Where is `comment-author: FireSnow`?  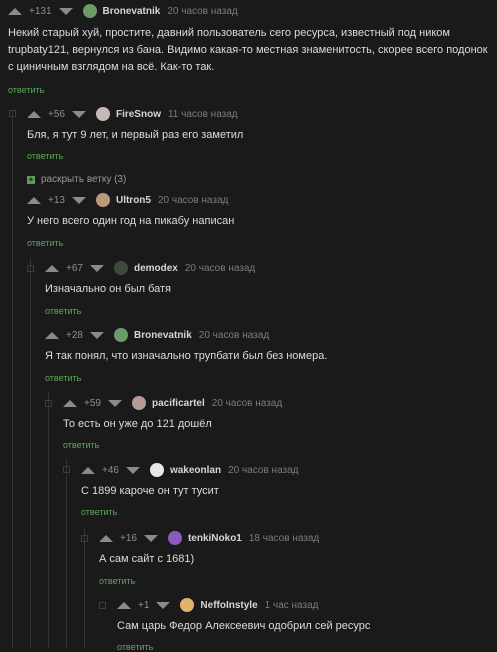
comment-author: FireSnow is located at coordinates (138, 114).